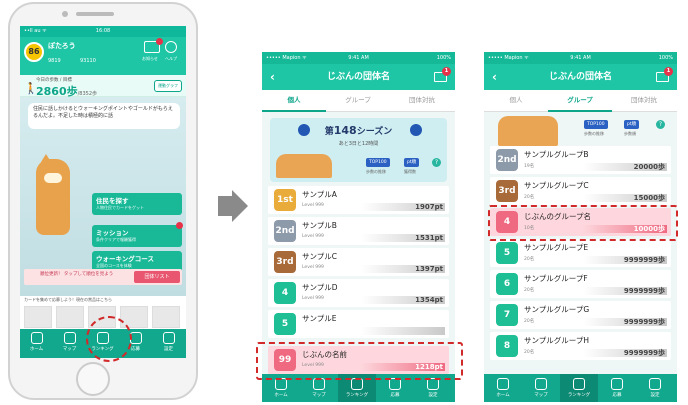 The image size is (688, 405). I want to click on rank-row: 1st サンプルA Level 999 1907pt, so click(358, 200).